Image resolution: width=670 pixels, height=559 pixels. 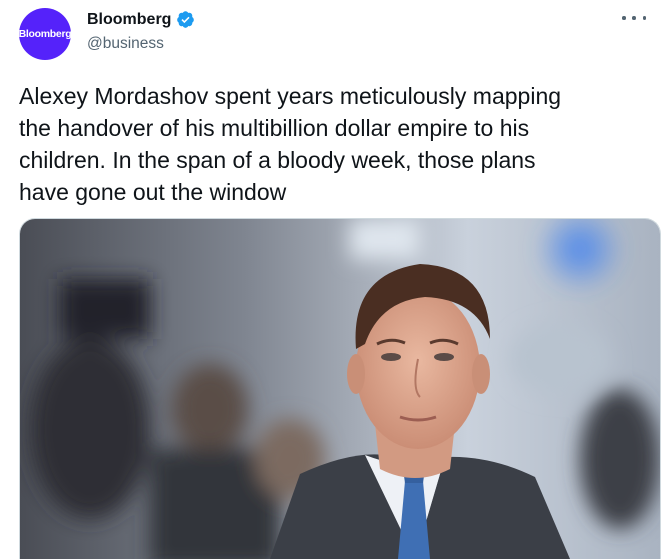 What do you see at coordinates (125, 44) in the screenshot?
I see `author-handle: @business` at bounding box center [125, 44].